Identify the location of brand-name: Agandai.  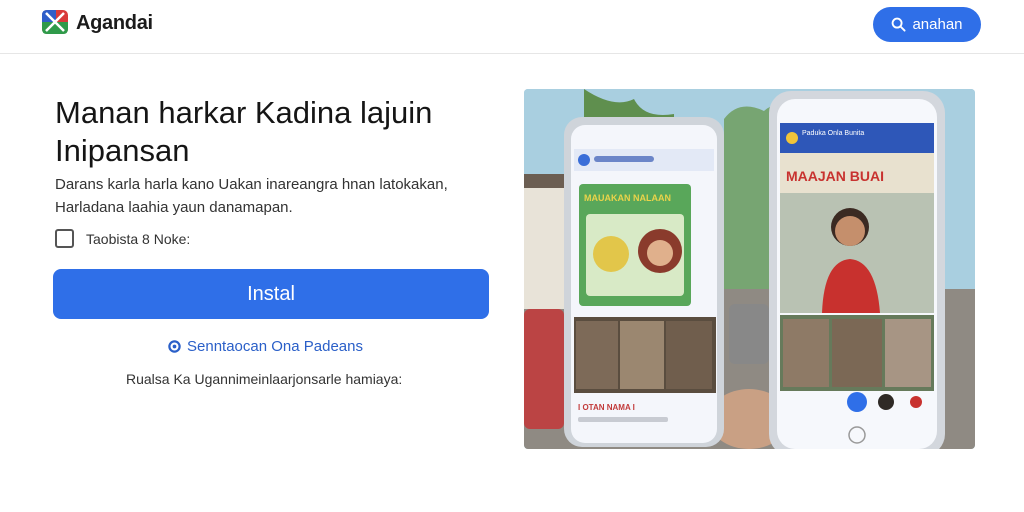
(114, 23).